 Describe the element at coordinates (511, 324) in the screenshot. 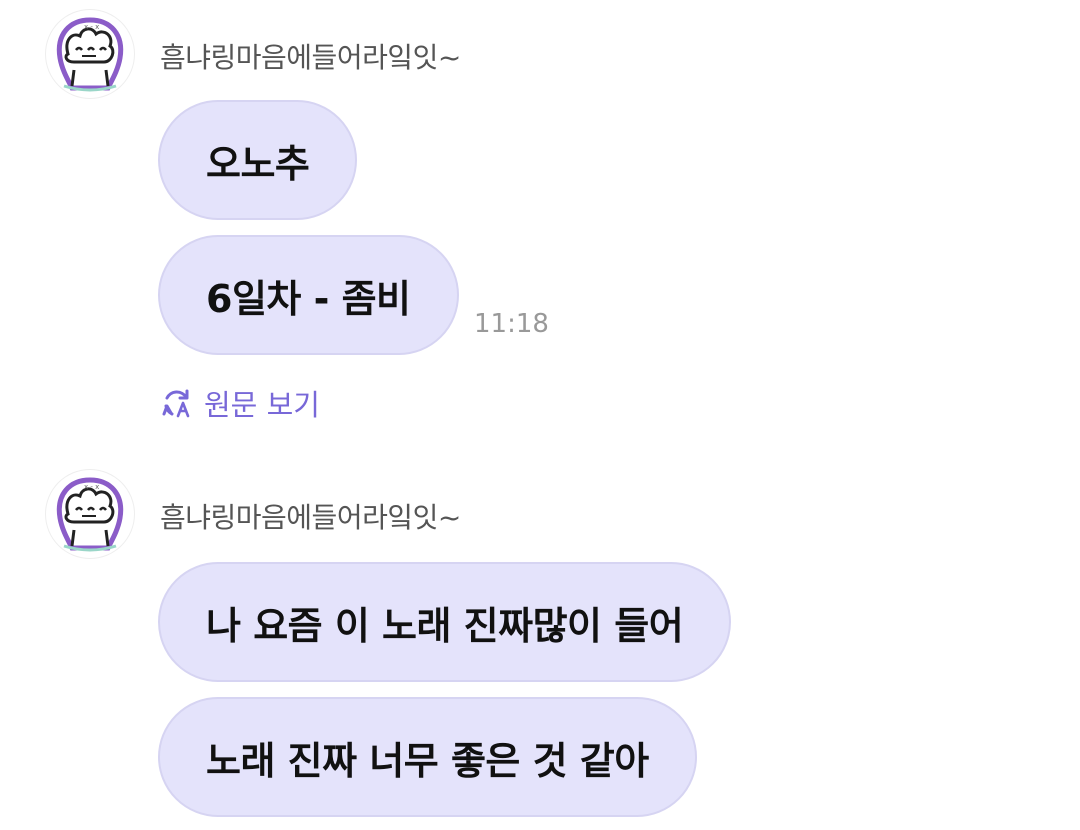

I see `message-timestamp: 11:18` at that location.